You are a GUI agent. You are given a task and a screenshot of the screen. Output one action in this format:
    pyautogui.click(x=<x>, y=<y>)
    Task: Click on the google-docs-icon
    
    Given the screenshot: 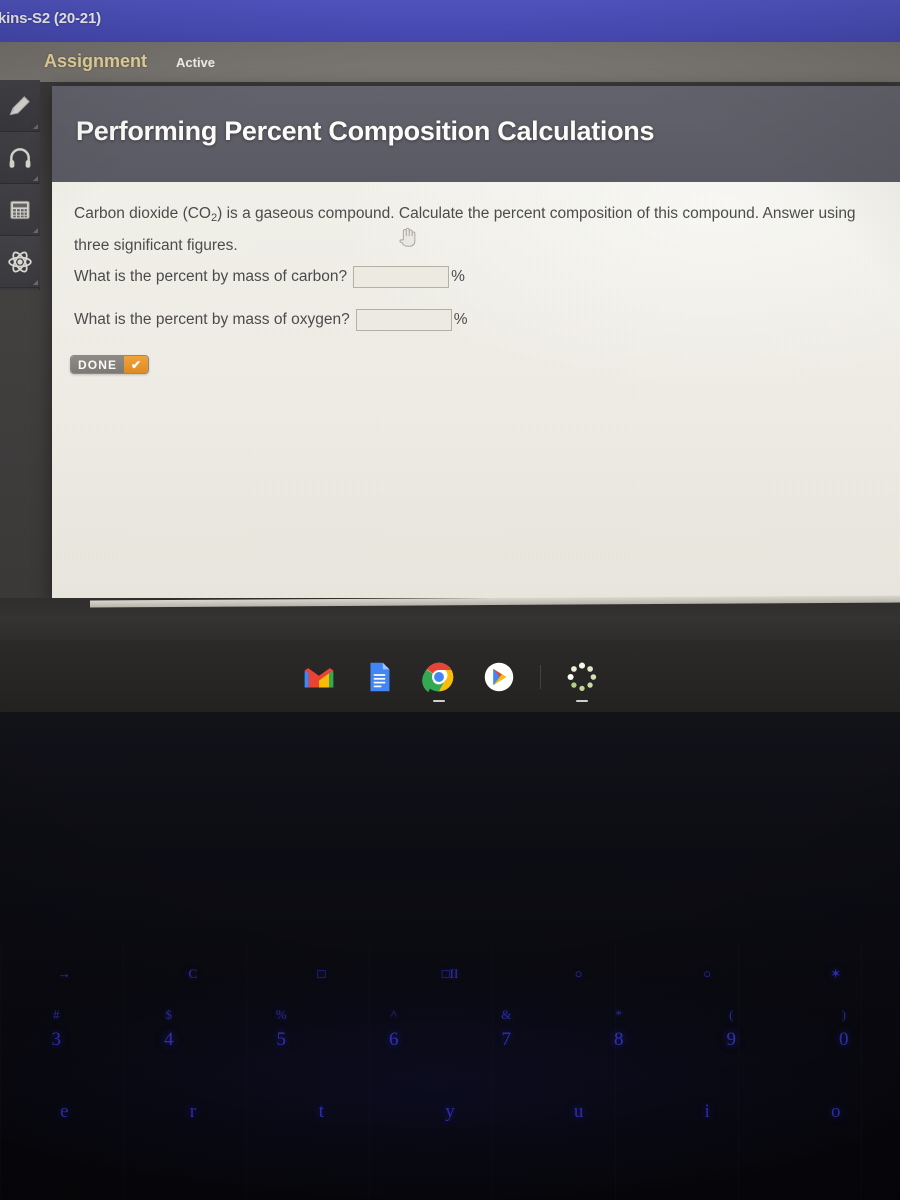 What is the action you would take?
    pyautogui.click(x=379, y=677)
    